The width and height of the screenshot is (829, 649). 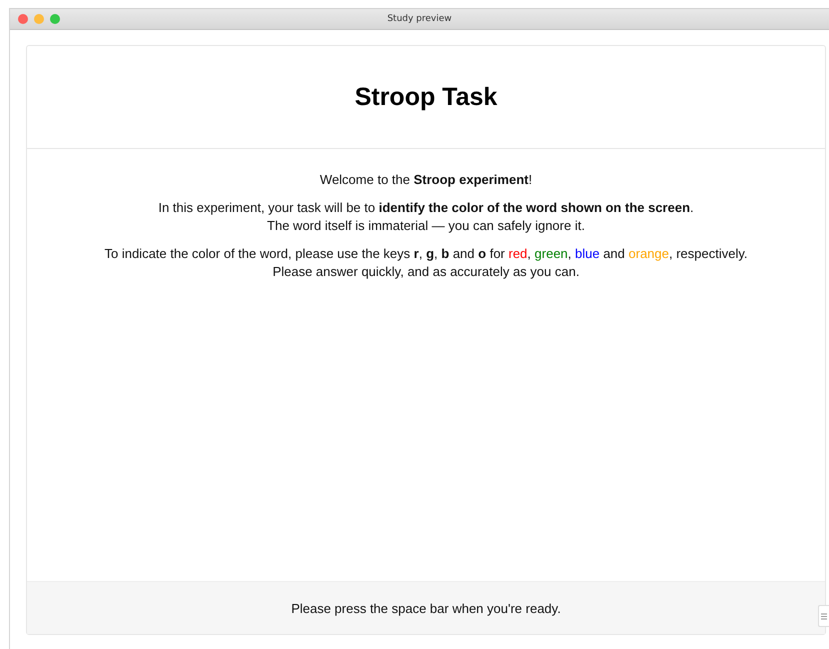 What do you see at coordinates (426, 97) in the screenshot?
I see `page-heading: Stroop Task` at bounding box center [426, 97].